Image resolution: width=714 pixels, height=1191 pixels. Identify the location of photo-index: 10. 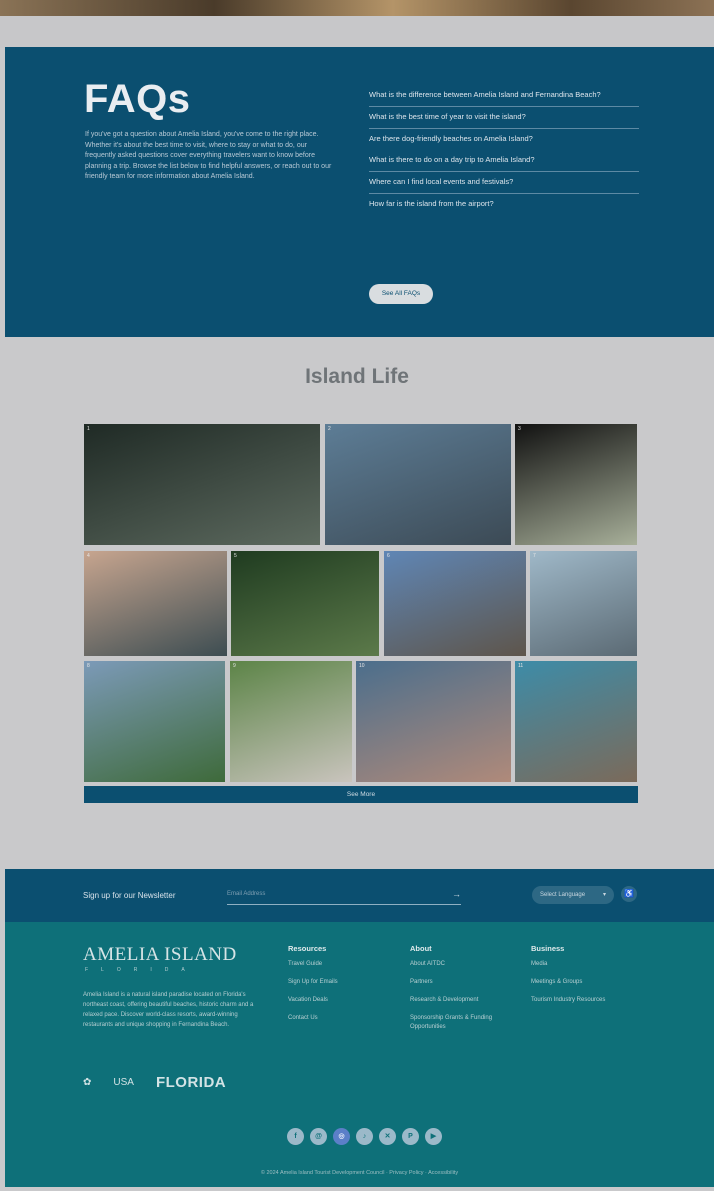
(362, 666).